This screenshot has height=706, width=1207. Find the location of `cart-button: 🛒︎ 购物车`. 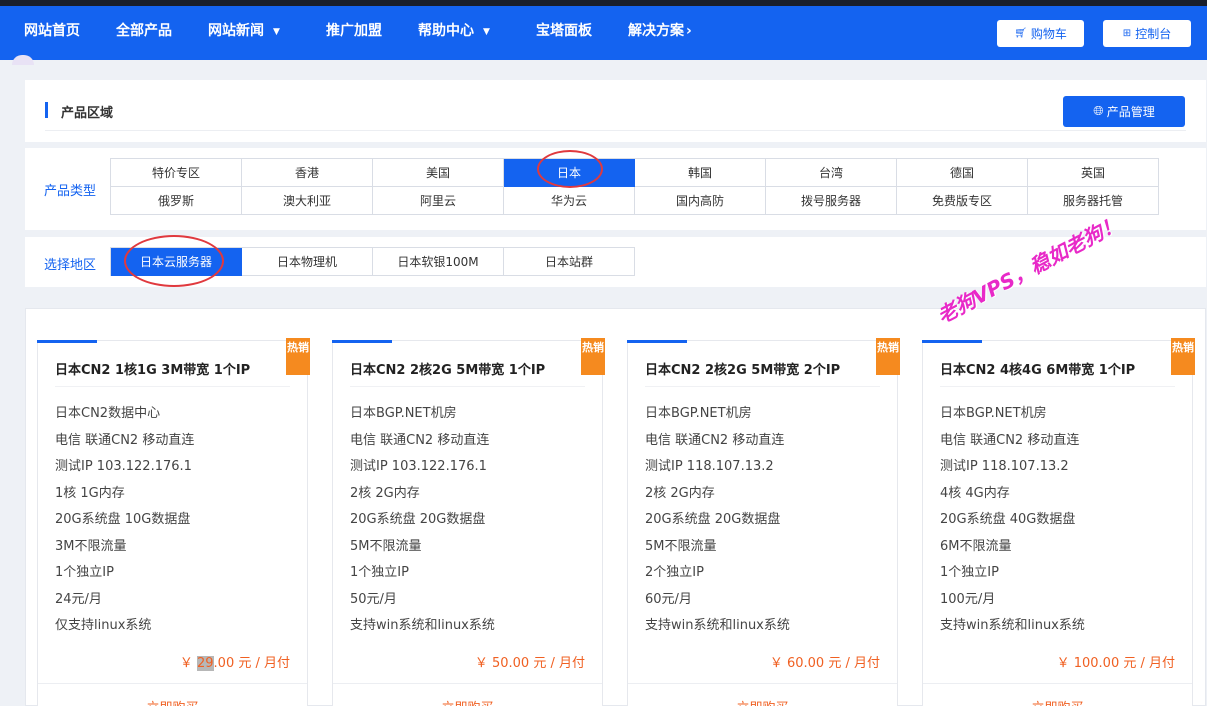

cart-button: 🛒︎ 购物车 is located at coordinates (1040, 33).